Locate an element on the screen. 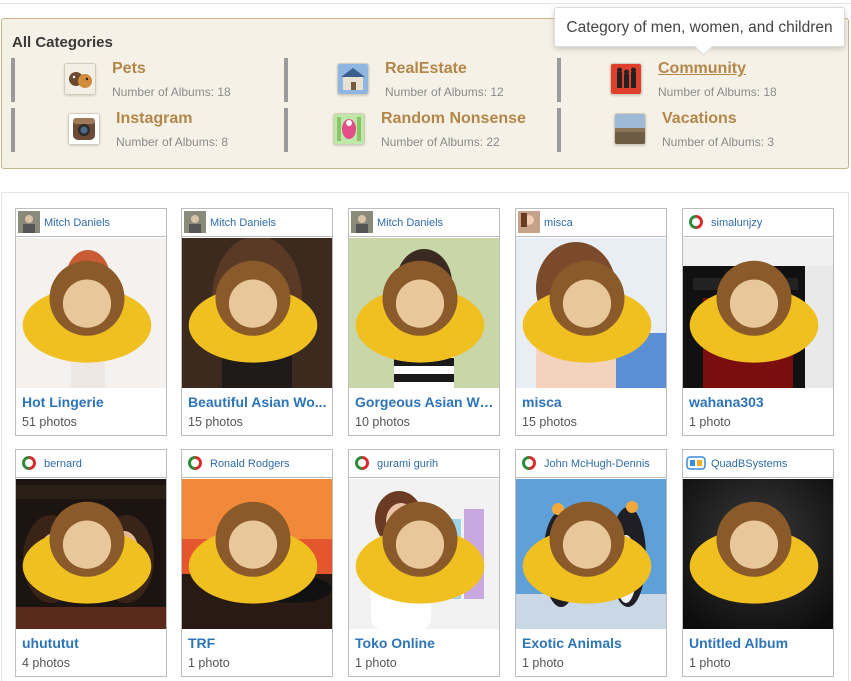  album-owner-link: QuadBSystems is located at coordinates (749, 464).